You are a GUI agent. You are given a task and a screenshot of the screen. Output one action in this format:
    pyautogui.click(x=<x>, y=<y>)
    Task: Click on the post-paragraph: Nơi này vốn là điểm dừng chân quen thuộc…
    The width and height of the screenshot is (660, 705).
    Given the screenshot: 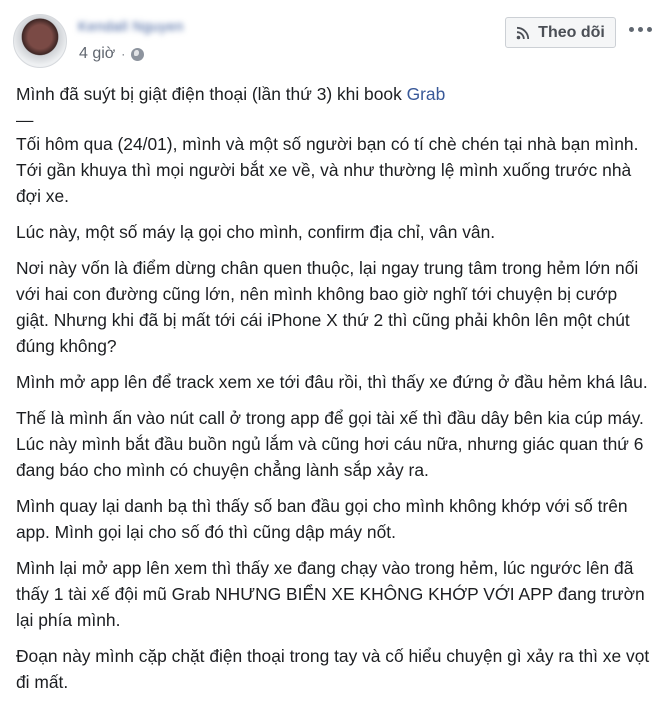 What is the action you would take?
    pyautogui.click(x=327, y=307)
    